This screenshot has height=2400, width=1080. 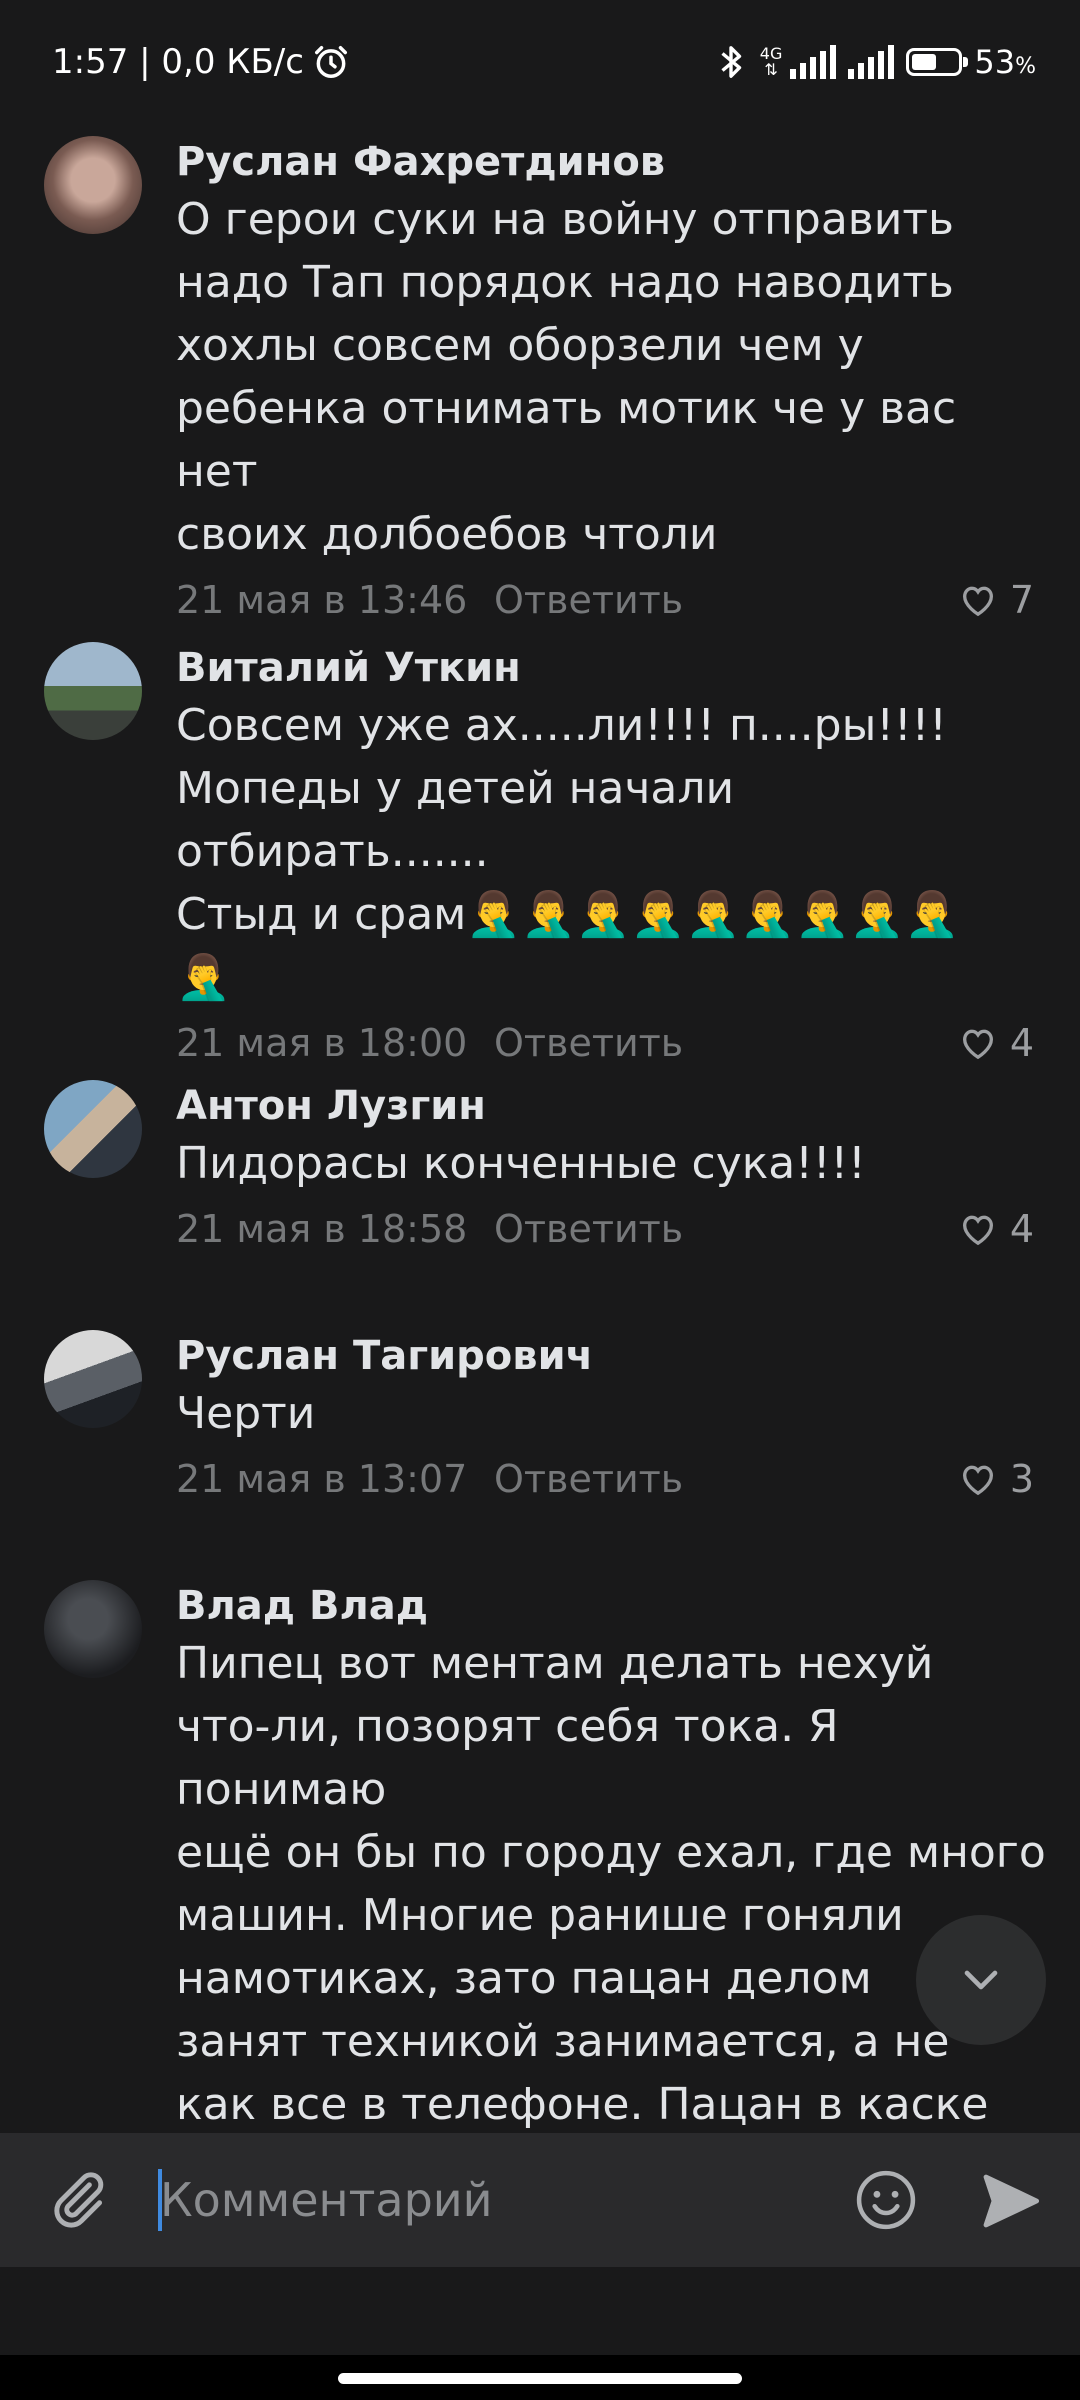 I want to click on like-button: 7, so click(x=996, y=600).